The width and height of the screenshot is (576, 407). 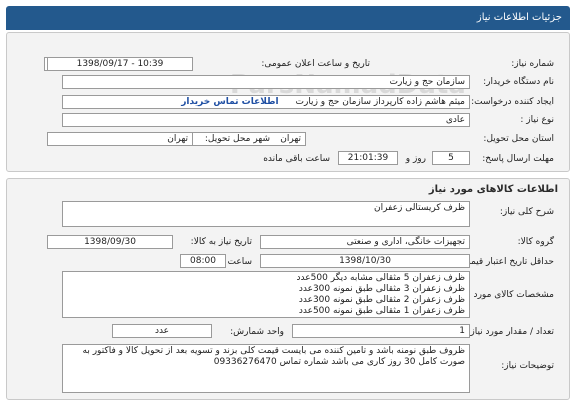 I want to click on city-field: تهران, so click(x=120, y=139).